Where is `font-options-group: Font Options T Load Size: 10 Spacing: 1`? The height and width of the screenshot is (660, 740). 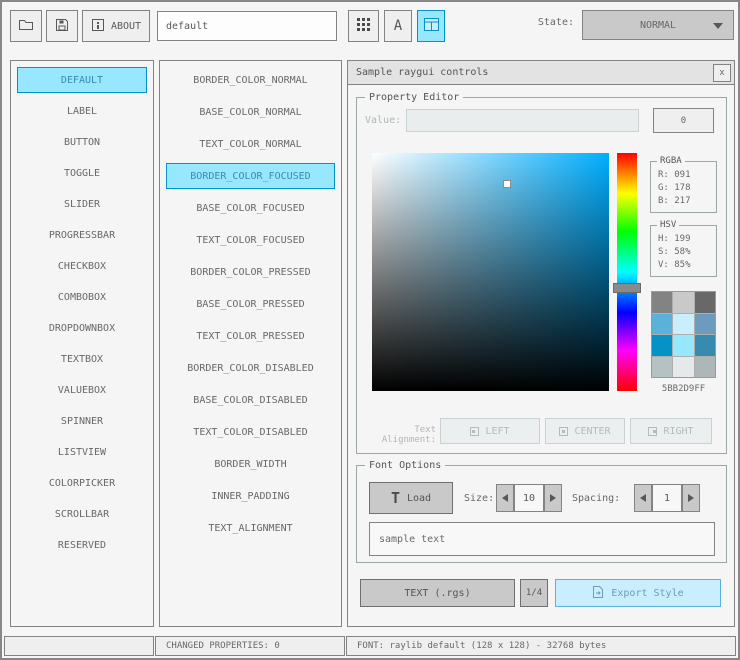 font-options-group: Font Options T Load Size: 10 Spacing: 1 is located at coordinates (541, 510).